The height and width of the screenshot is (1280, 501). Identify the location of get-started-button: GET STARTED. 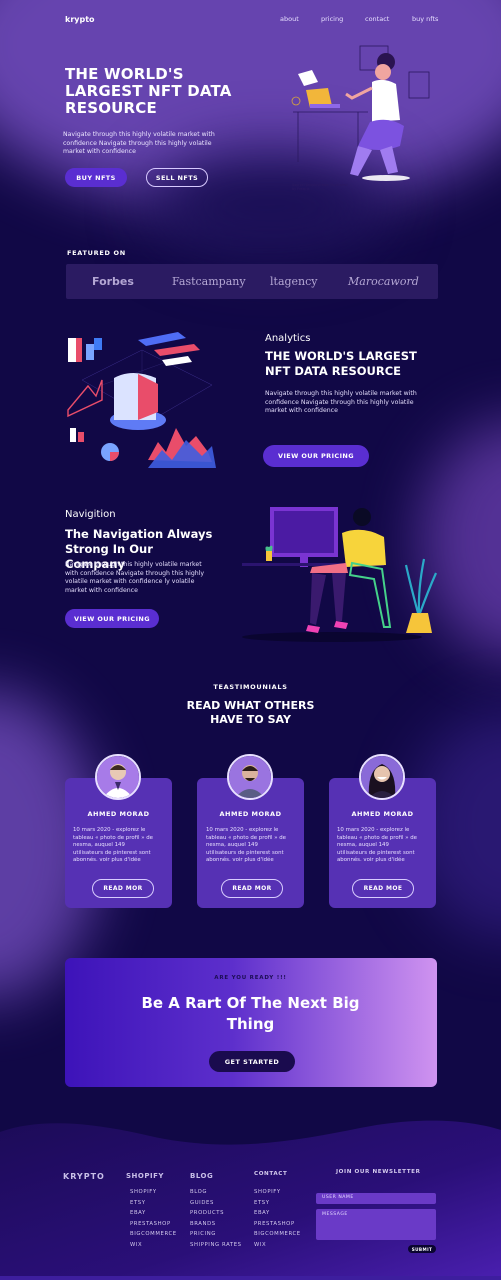
(252, 1061).